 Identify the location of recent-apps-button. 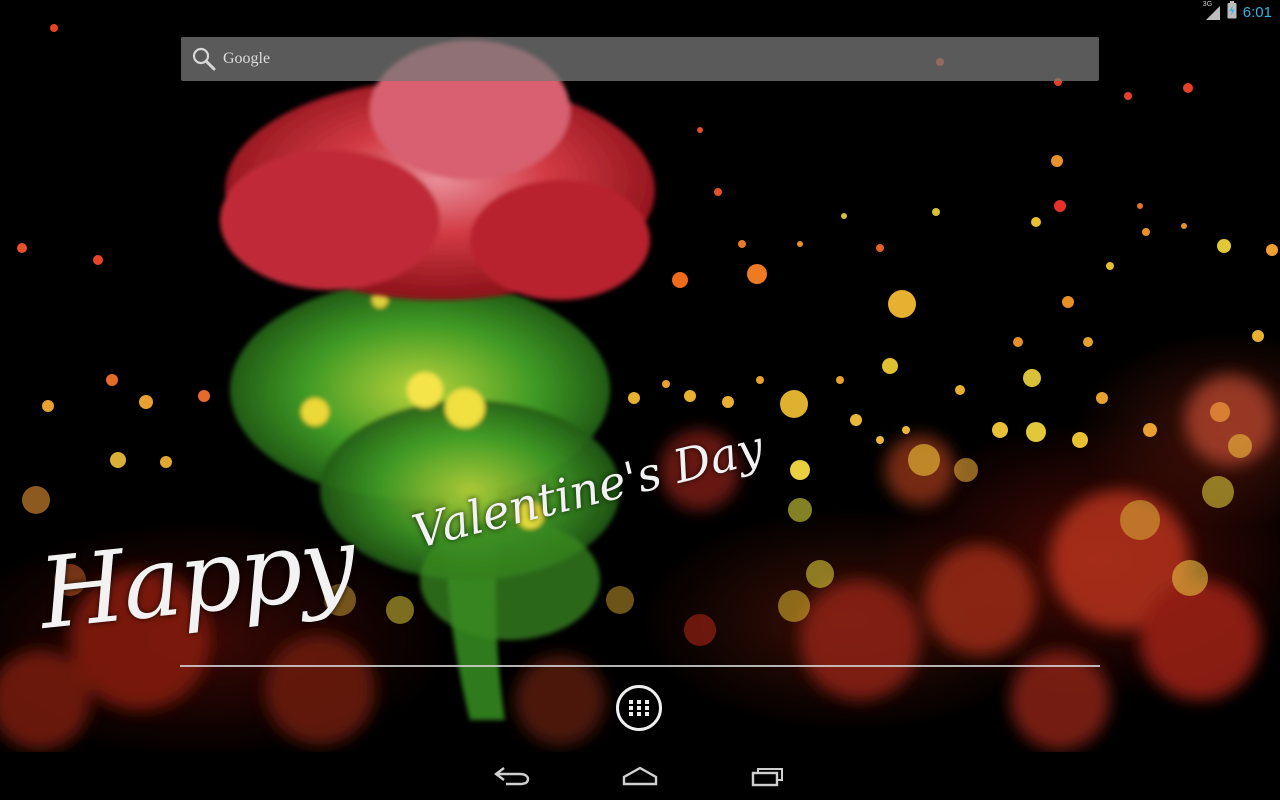
(768, 776).